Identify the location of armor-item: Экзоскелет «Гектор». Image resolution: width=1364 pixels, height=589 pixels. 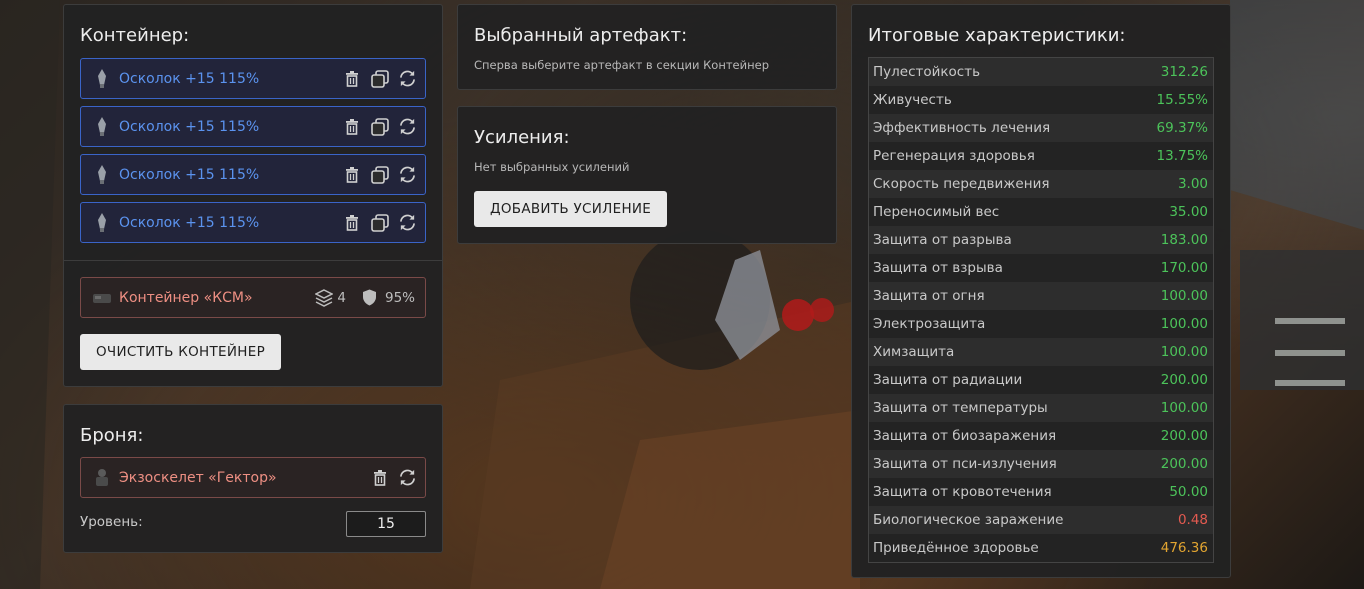
(253, 477).